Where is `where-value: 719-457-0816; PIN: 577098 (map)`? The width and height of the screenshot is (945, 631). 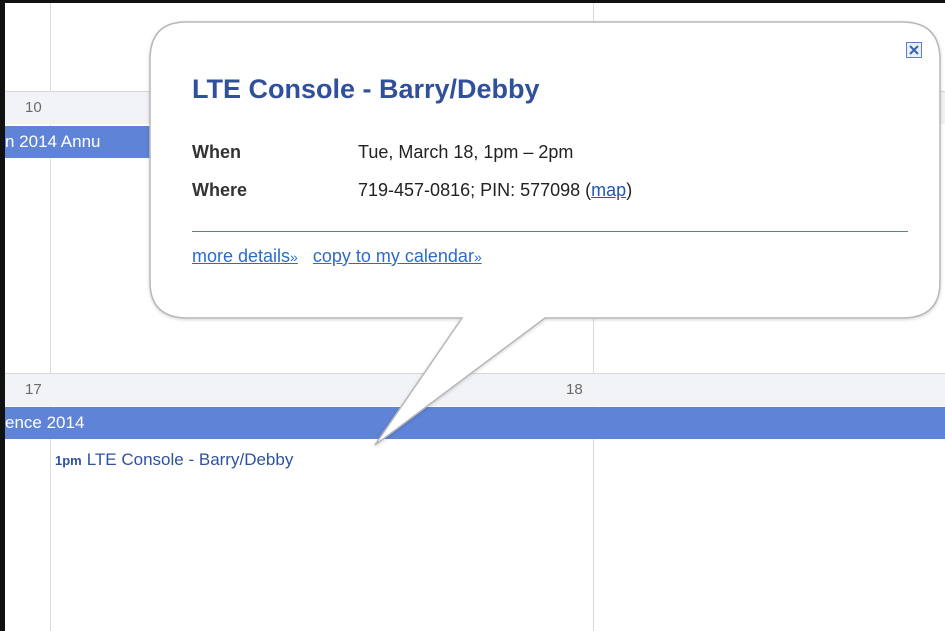
where-value: 719-457-0816; PIN: 577098 (map) is located at coordinates (495, 190).